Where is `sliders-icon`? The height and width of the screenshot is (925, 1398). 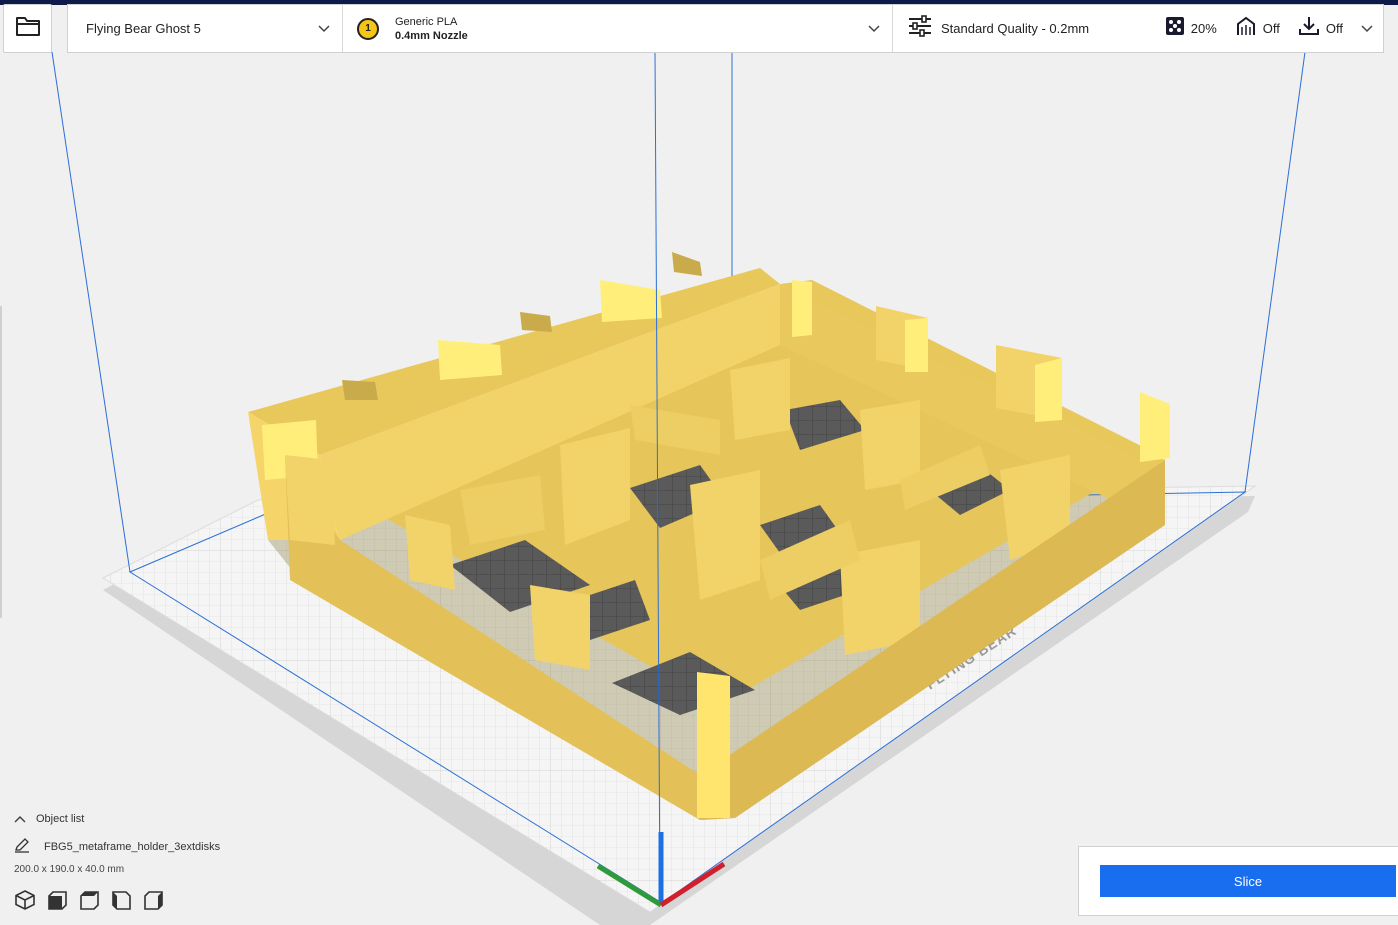 sliders-icon is located at coordinates (920, 28).